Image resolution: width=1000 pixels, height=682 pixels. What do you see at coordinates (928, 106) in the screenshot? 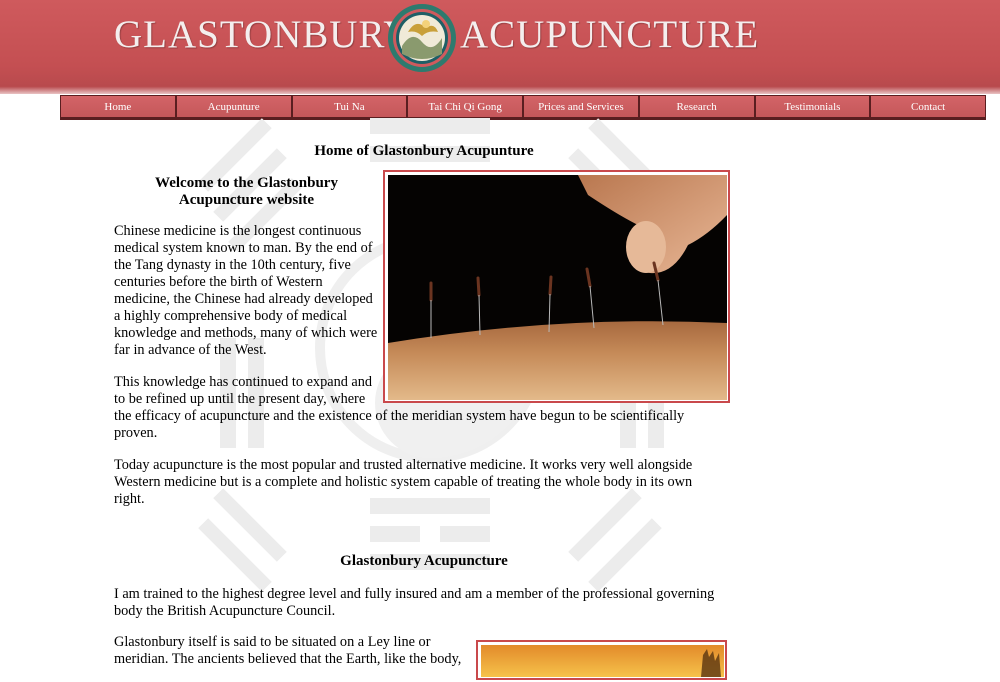
I see `nav-item-contact: Contact` at bounding box center [928, 106].